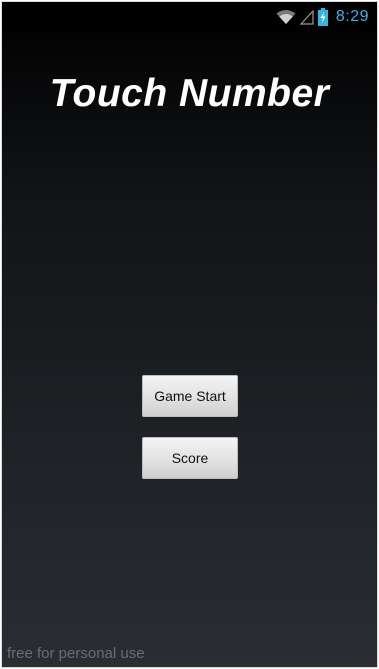 This screenshot has width=379, height=669. Describe the element at coordinates (286, 17) in the screenshot. I see `wifi-icon` at that location.